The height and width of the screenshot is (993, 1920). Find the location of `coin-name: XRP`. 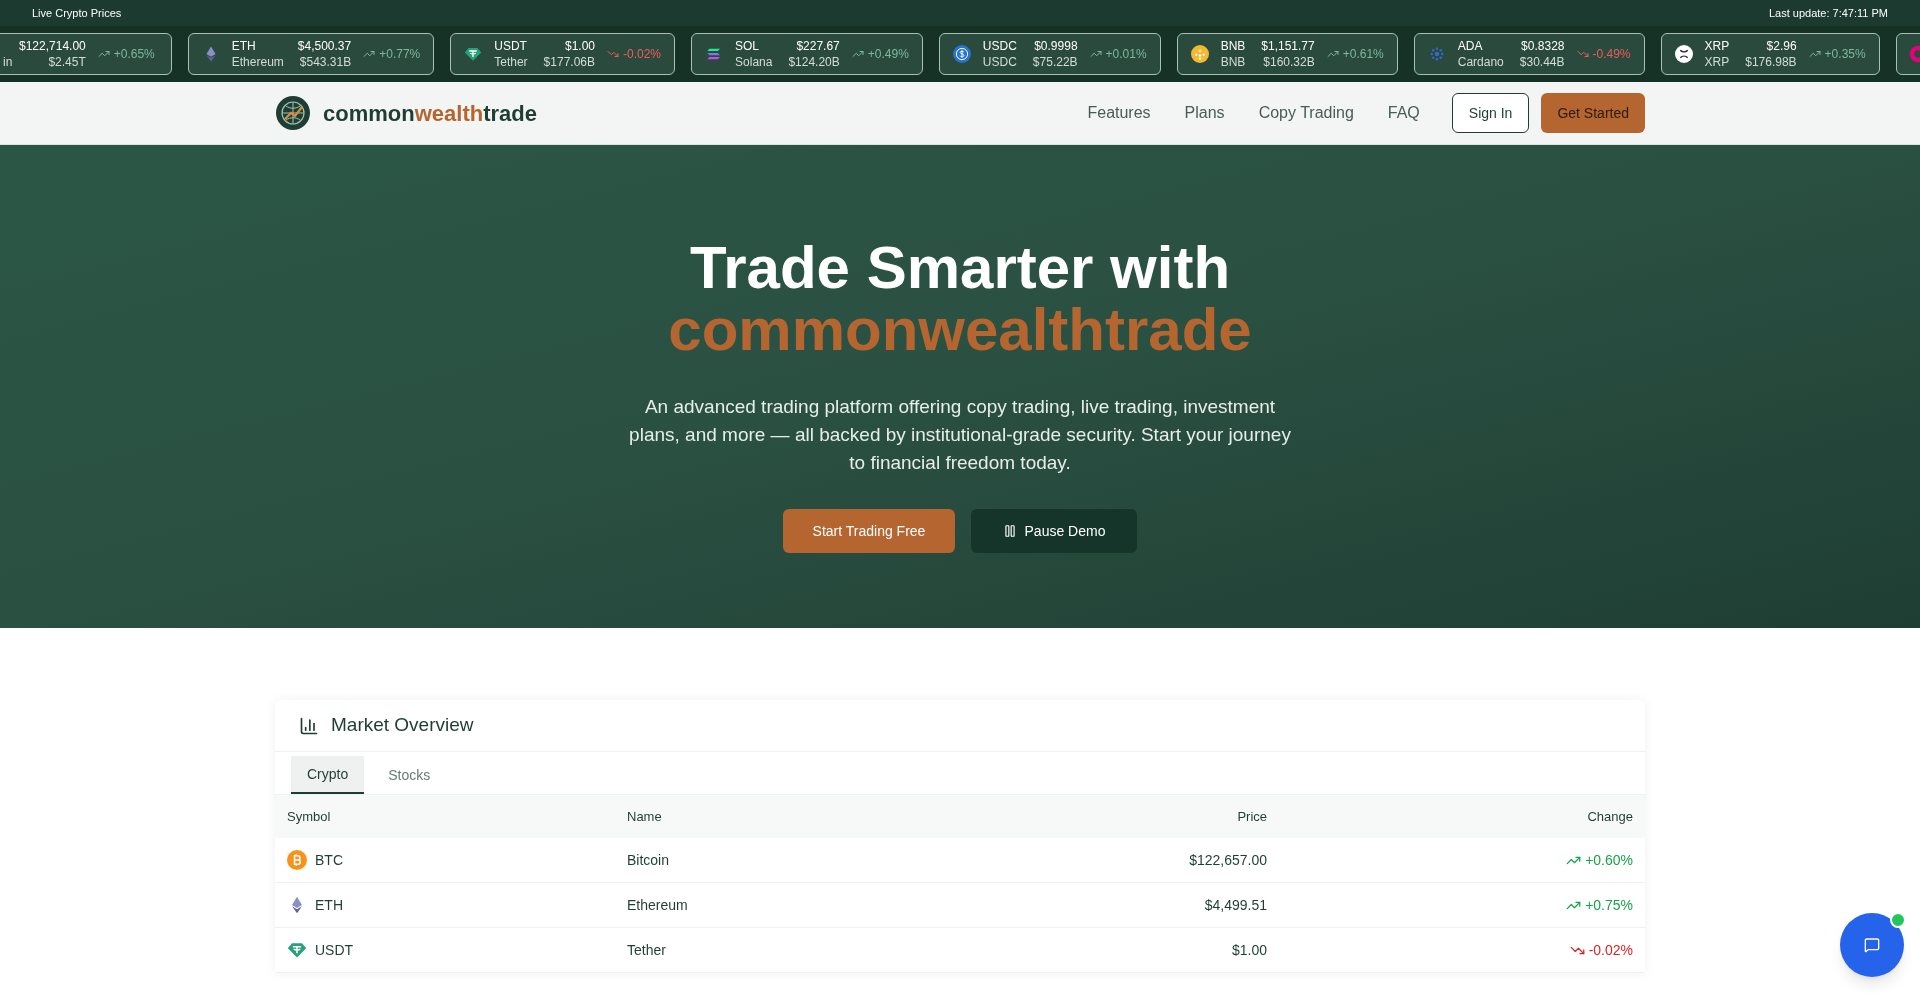

coin-name: XRP is located at coordinates (1717, 62).